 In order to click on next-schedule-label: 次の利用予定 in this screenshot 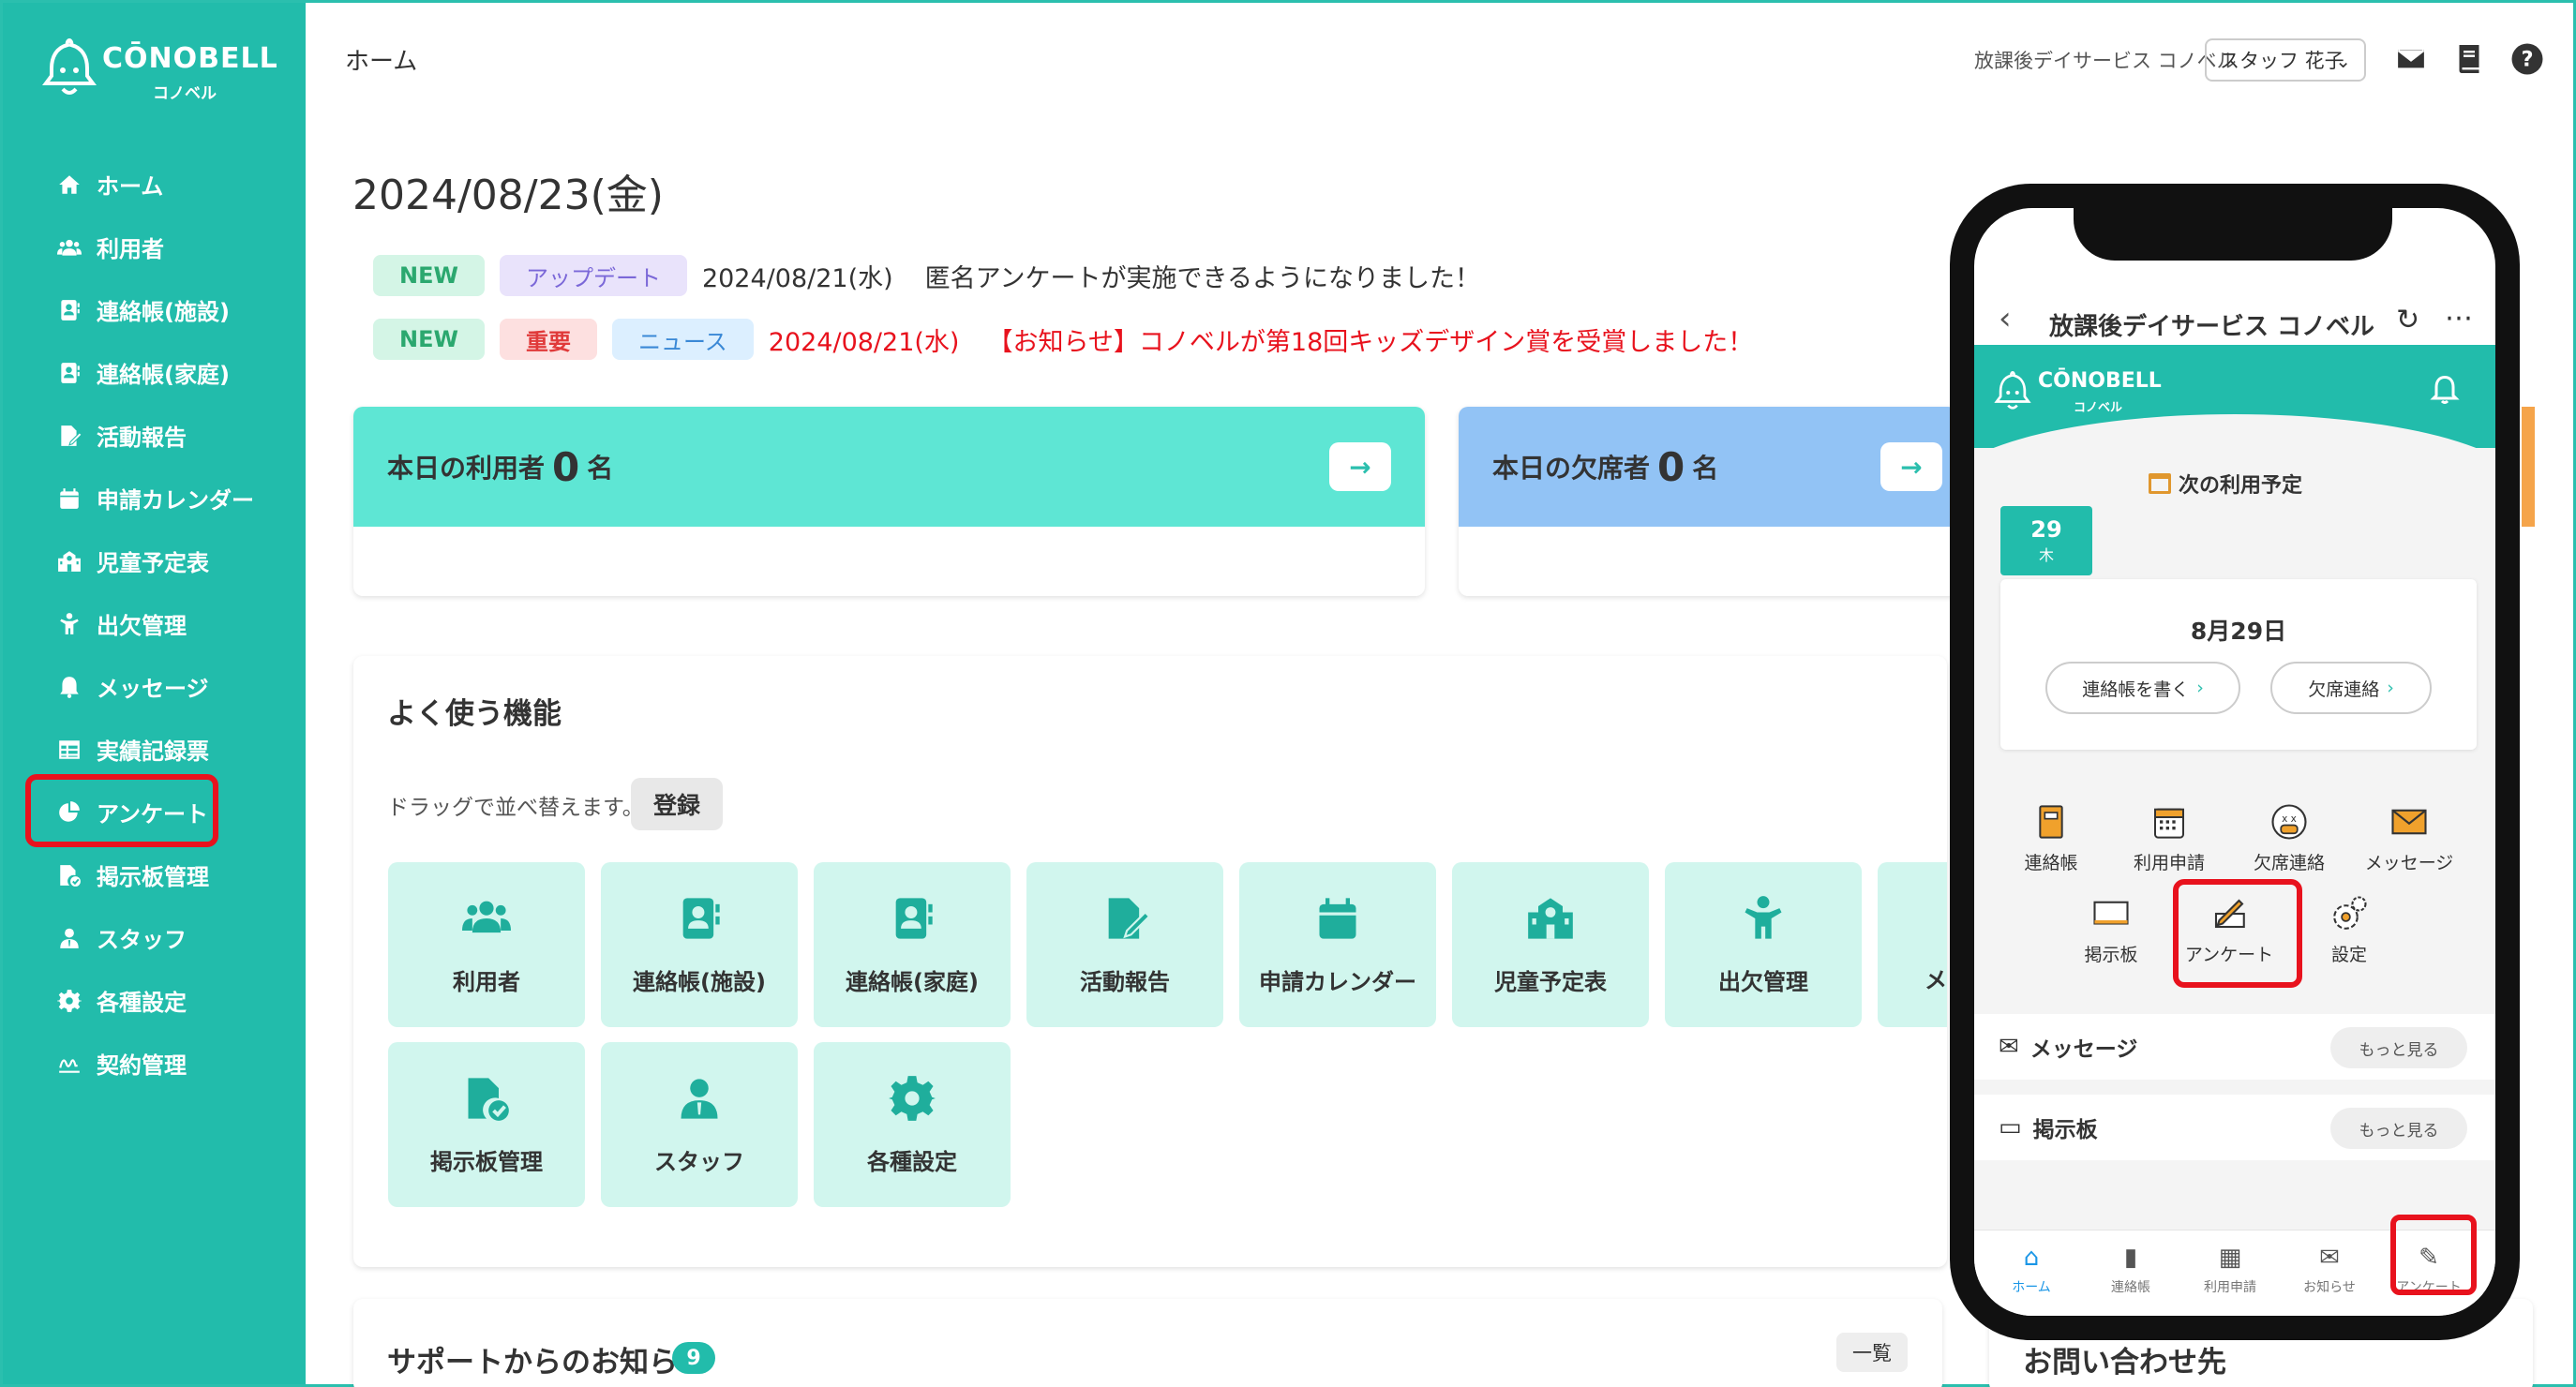, I will do `click(2241, 486)`.